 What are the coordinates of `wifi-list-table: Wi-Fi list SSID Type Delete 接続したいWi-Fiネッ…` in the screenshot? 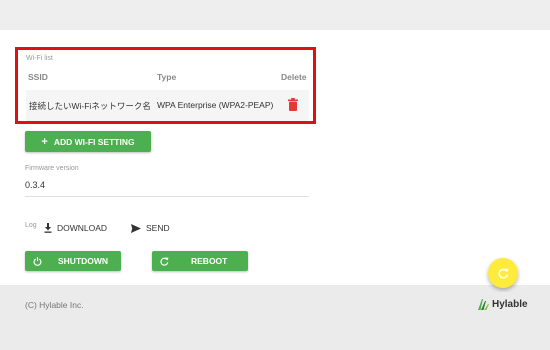 It's located at (165, 85).